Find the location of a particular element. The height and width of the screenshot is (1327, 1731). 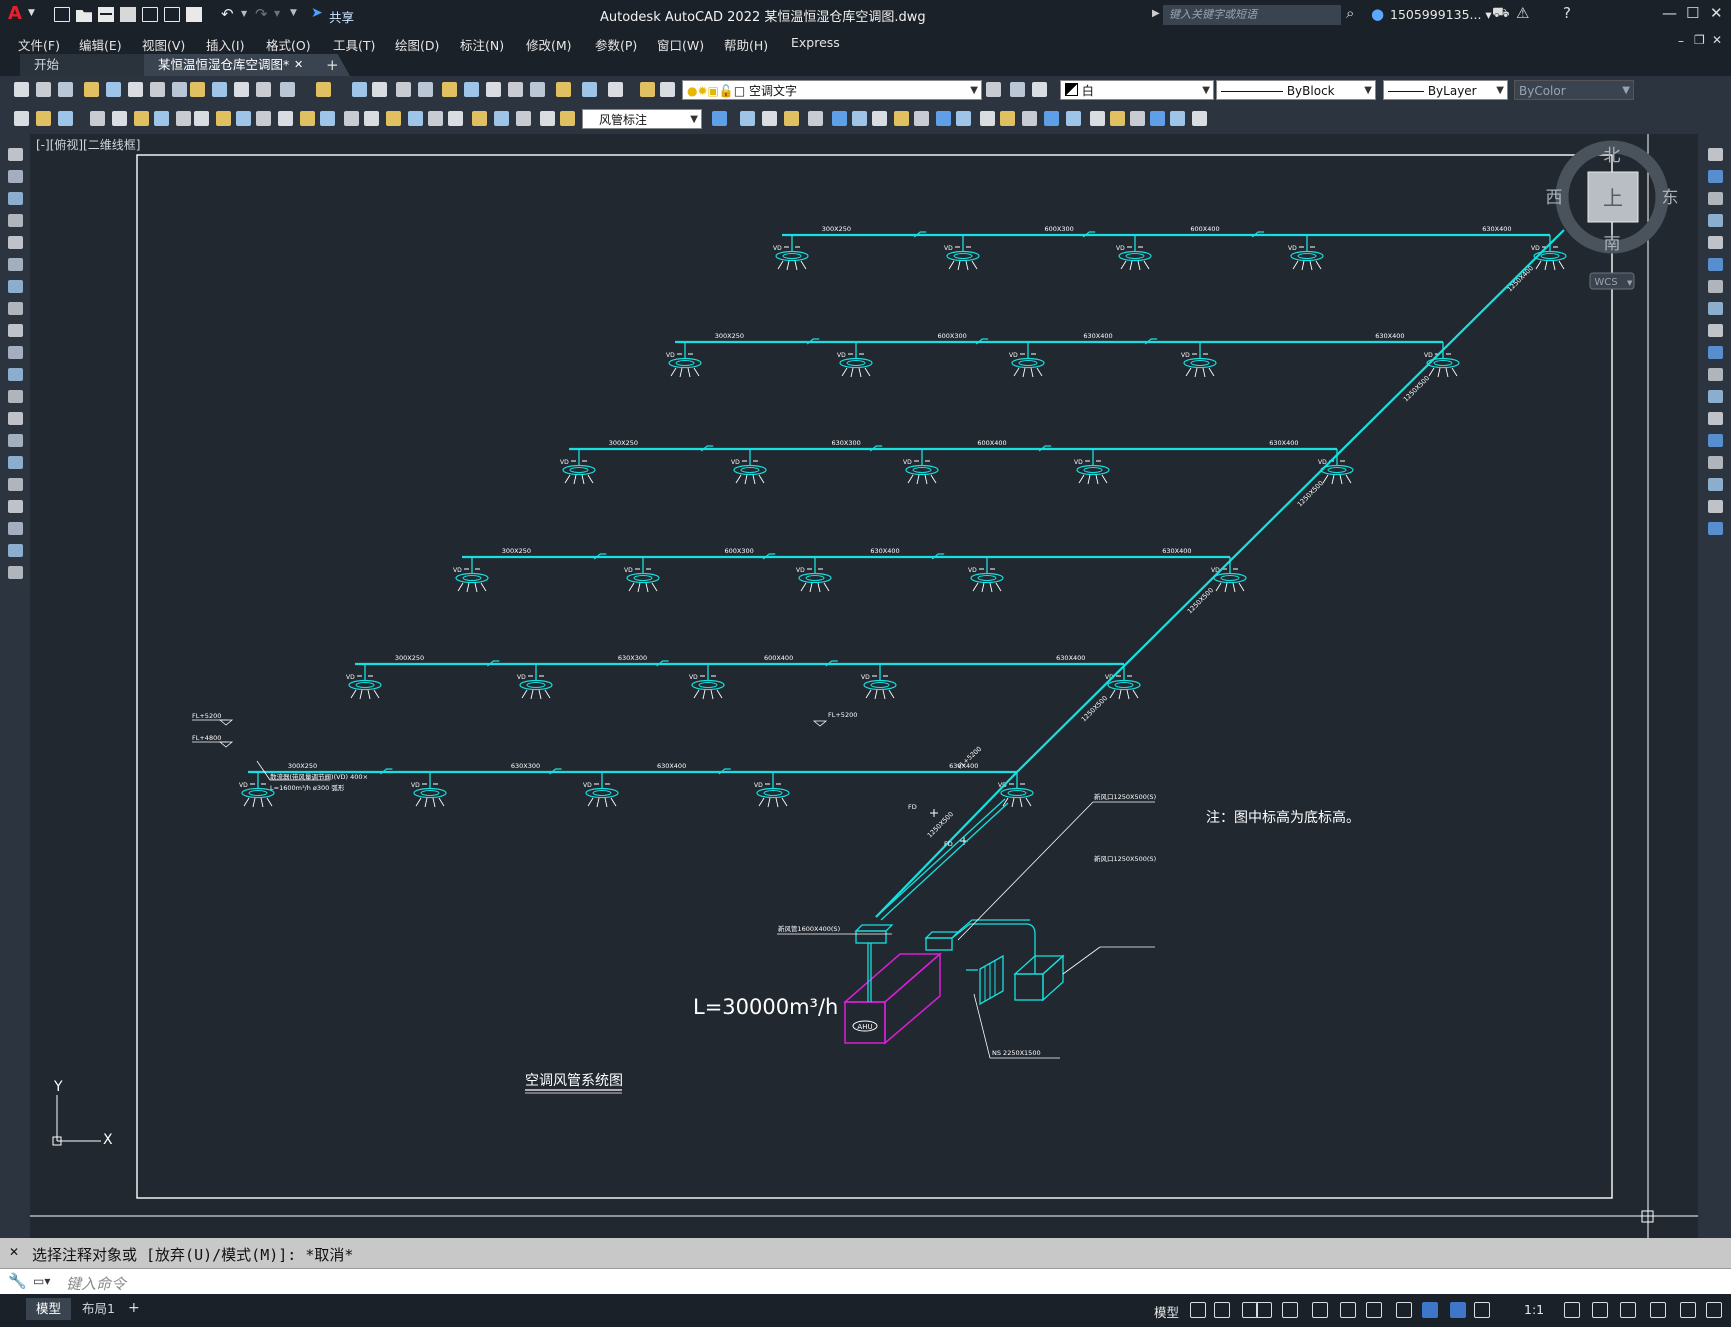

layer-state-tool-1-icon is located at coordinates (993, 89).